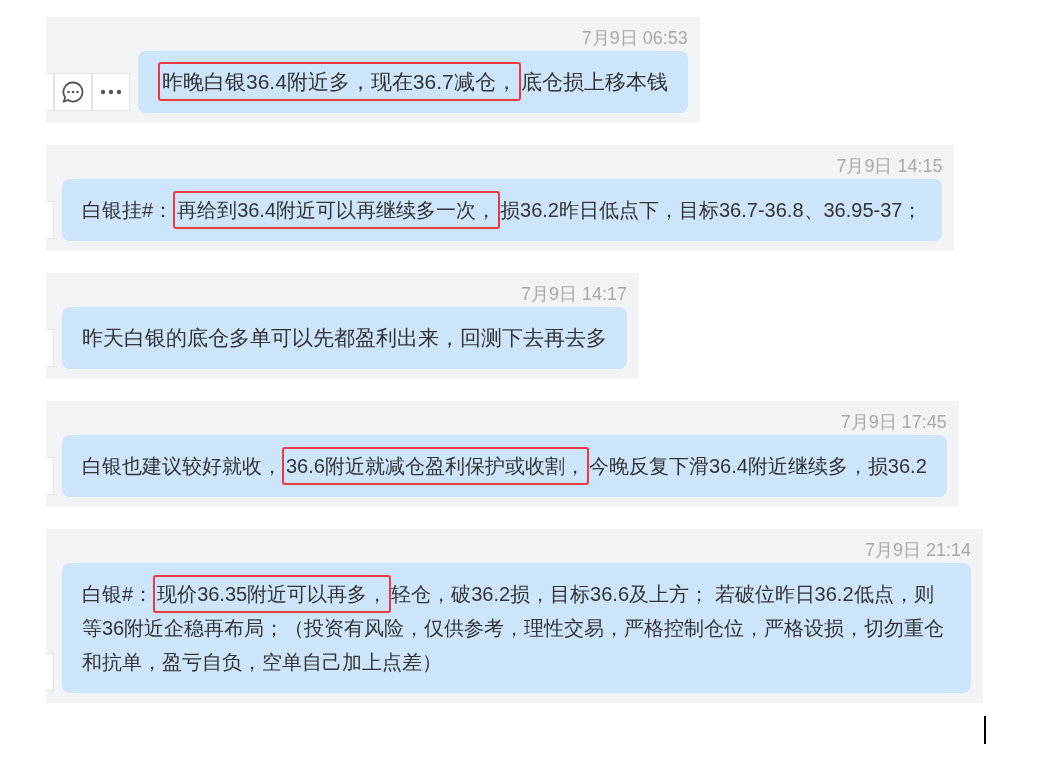 This screenshot has width=1042, height=780. What do you see at coordinates (344, 338) in the screenshot?
I see `message-text: 昨天白银的底仓多单可以先都盈利出来，回测下去再去多` at bounding box center [344, 338].